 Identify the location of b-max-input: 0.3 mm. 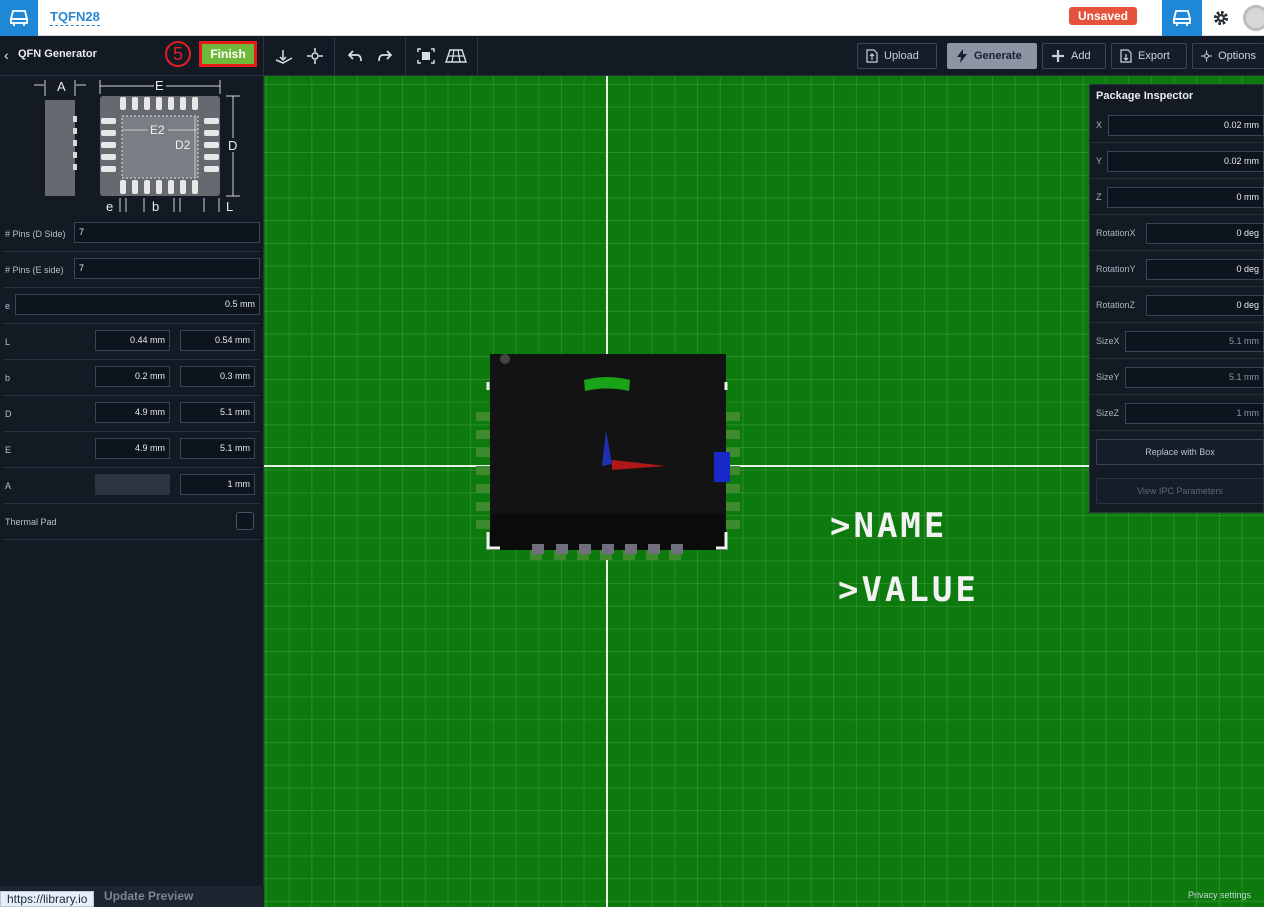
(217, 376).